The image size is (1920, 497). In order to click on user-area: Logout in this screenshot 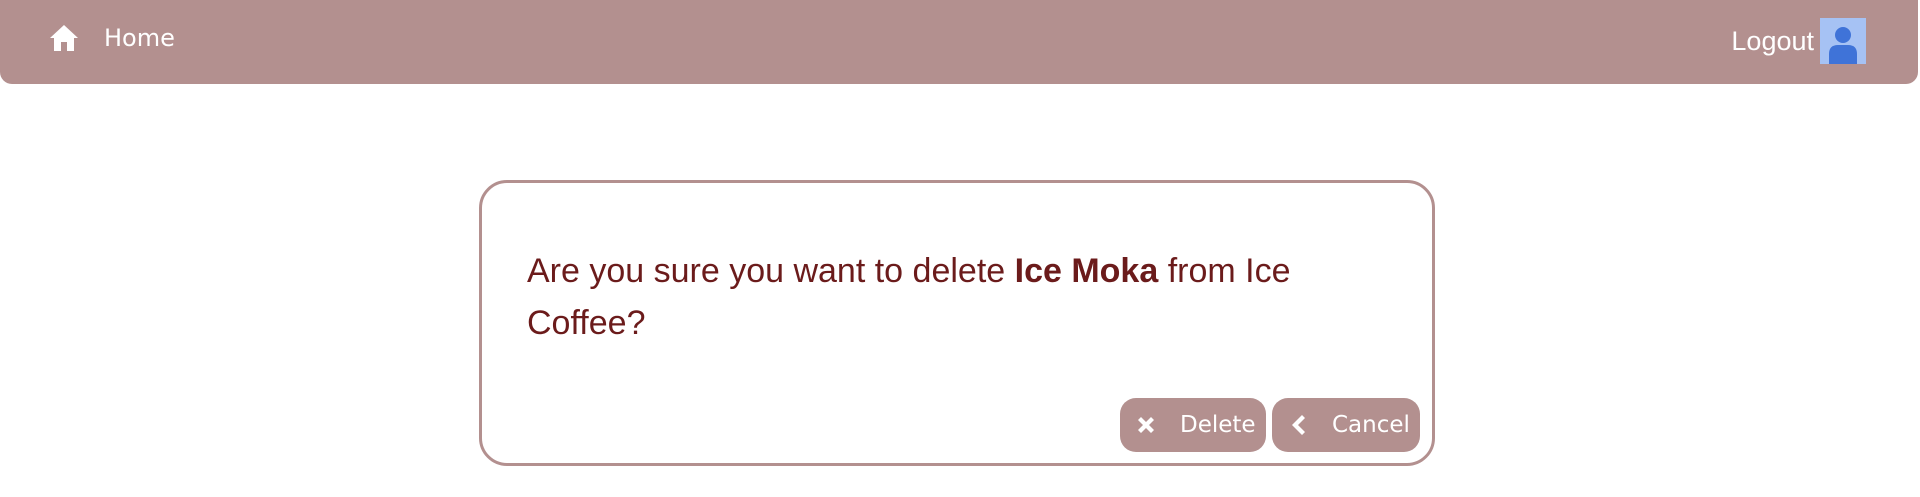, I will do `click(1798, 41)`.